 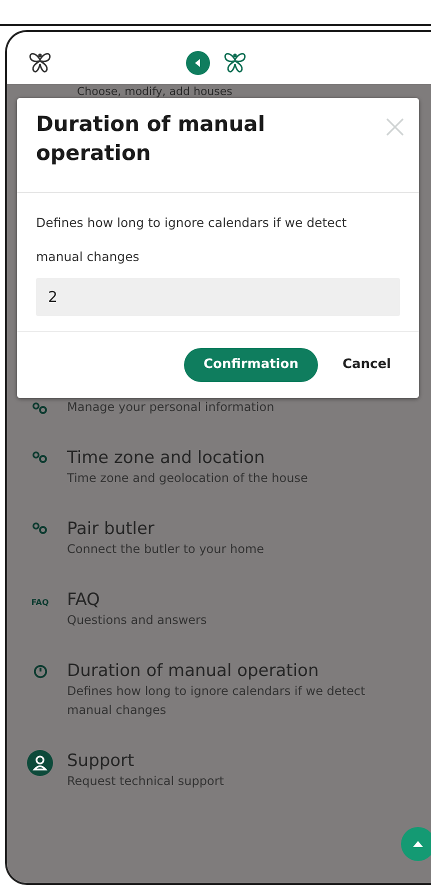 I want to click on clock-icon, so click(x=40, y=671).